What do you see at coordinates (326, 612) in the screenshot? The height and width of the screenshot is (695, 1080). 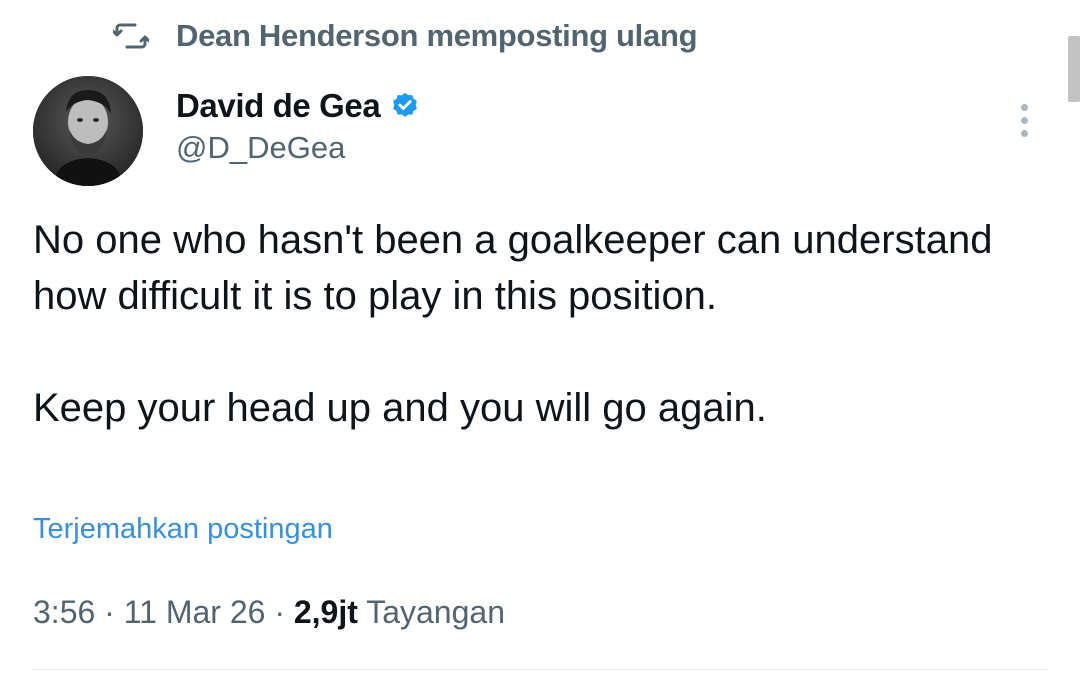 I see `views-count: 2,9jt` at bounding box center [326, 612].